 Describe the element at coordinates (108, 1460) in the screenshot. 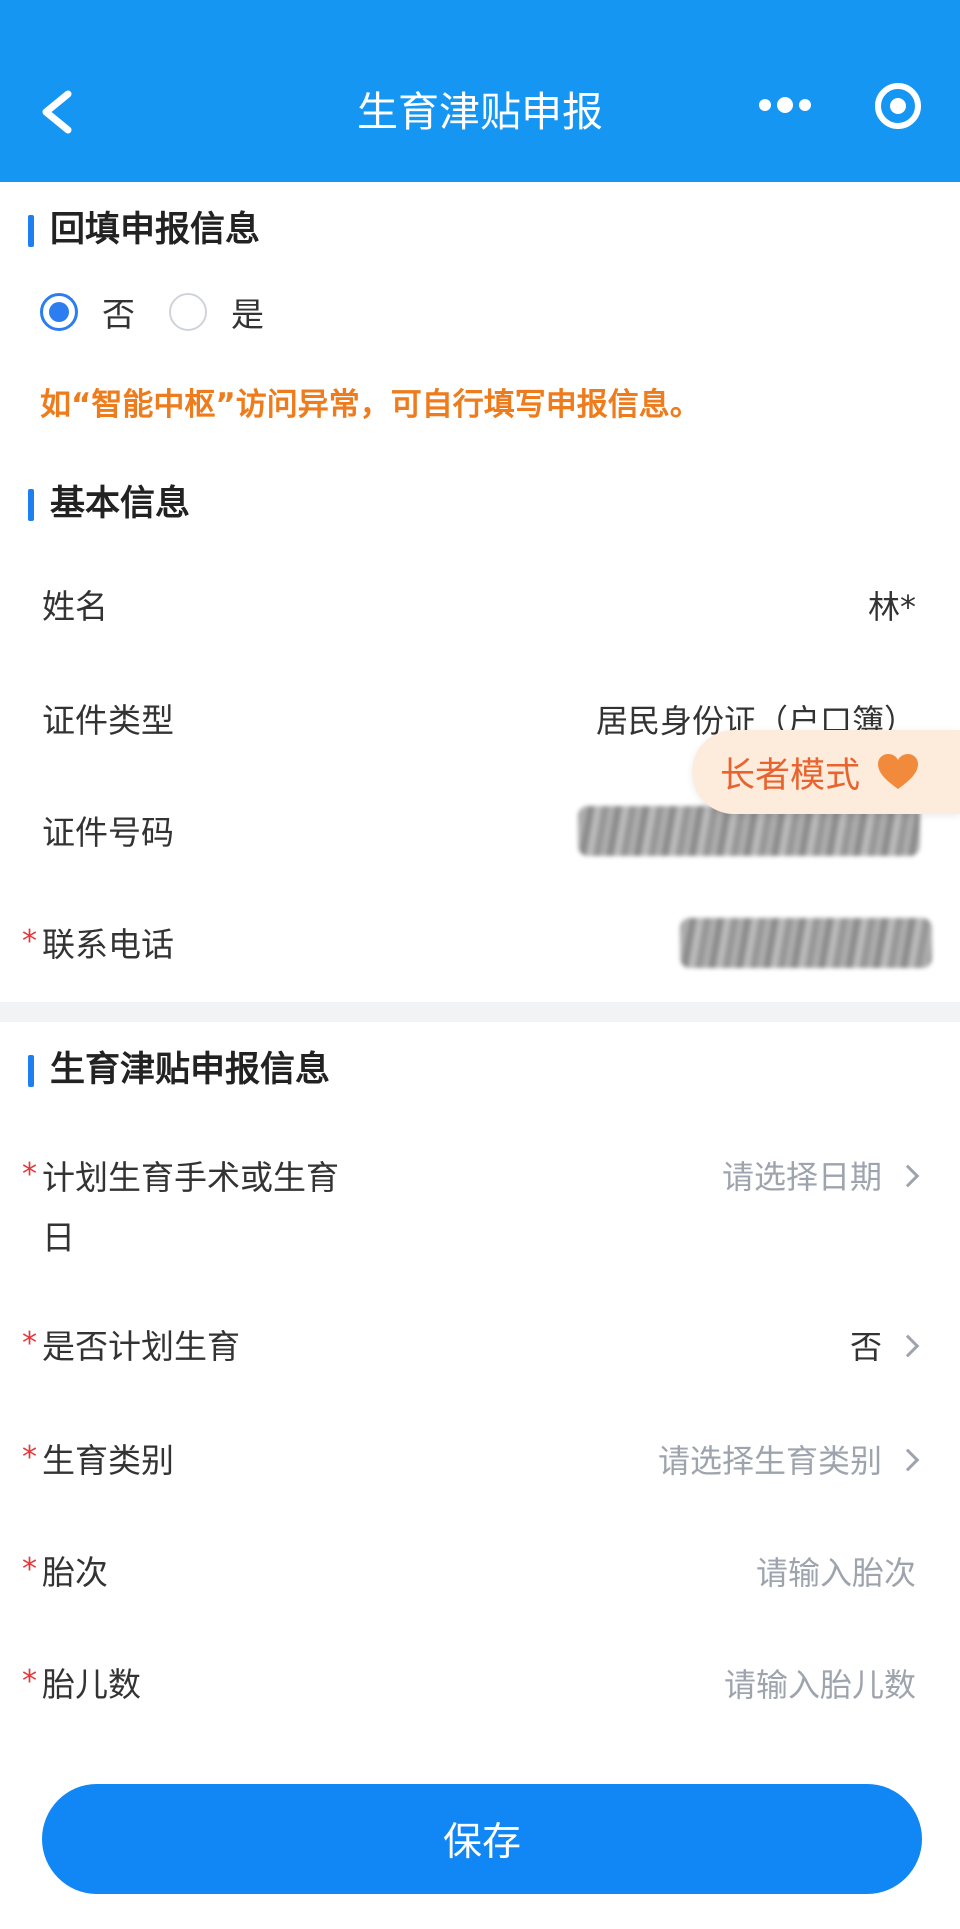

I see `birth-type-label-text: 生育类别` at that location.